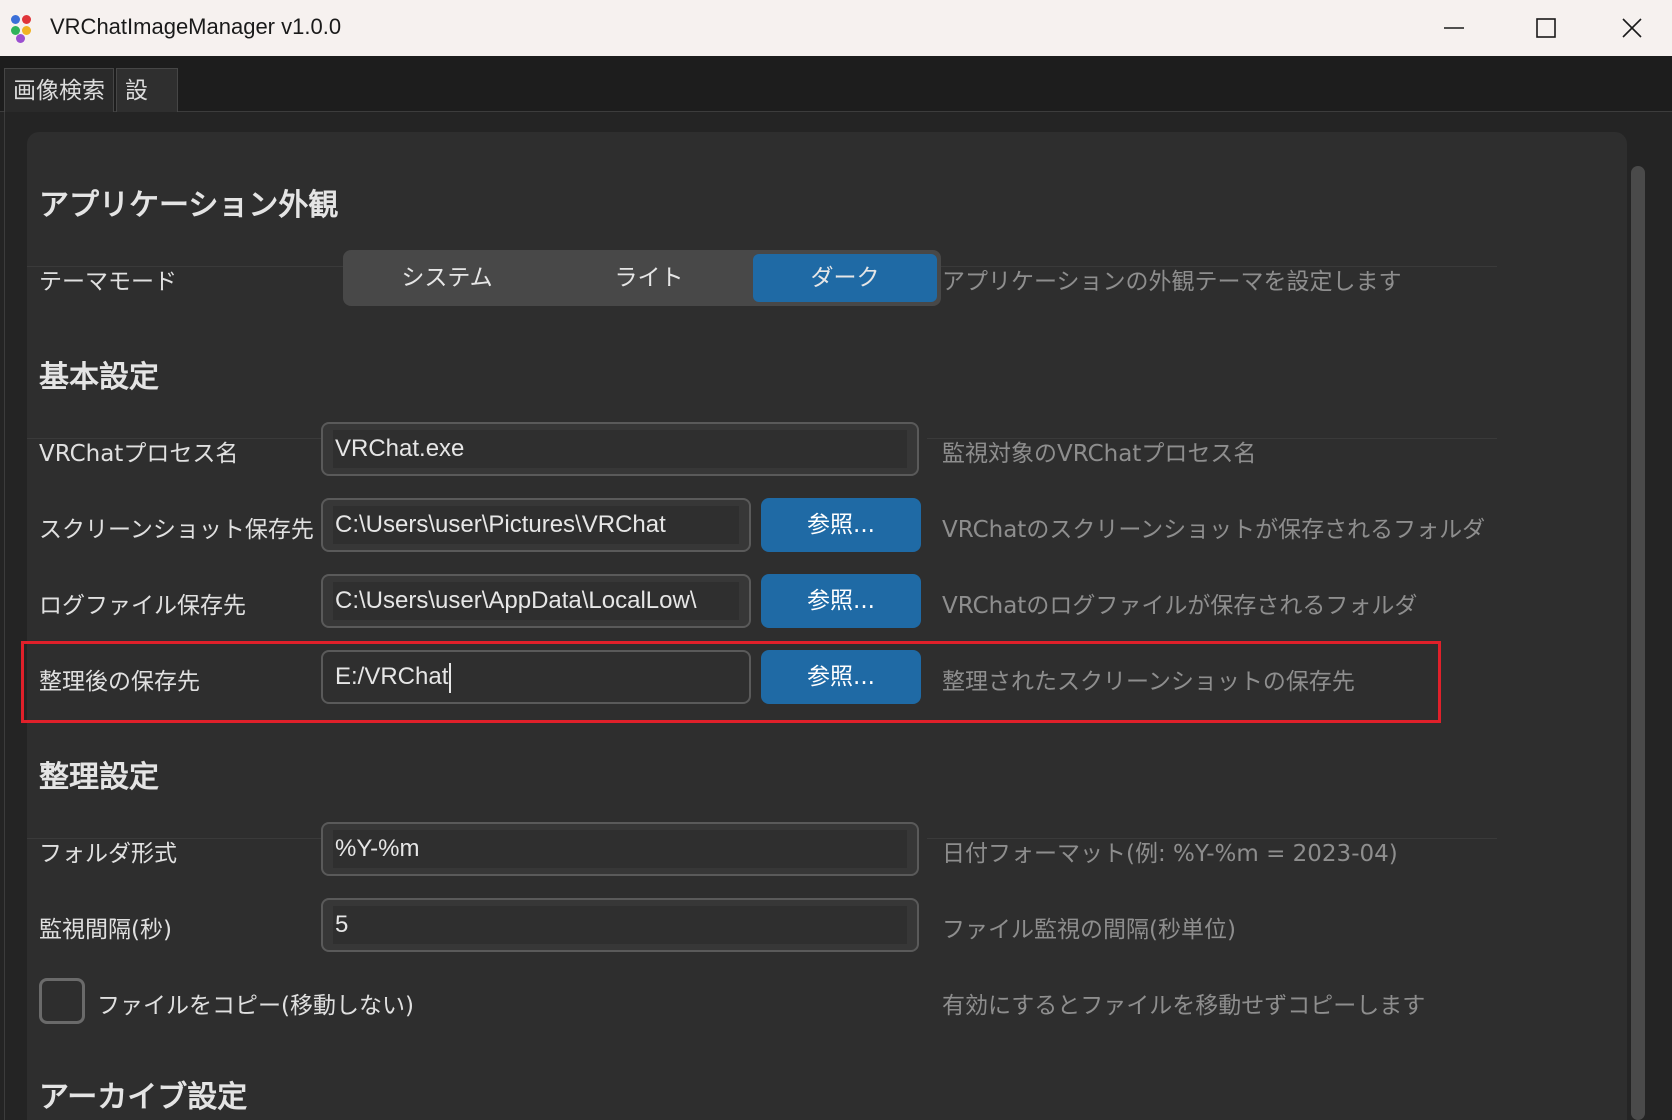 The width and height of the screenshot is (1672, 1120). I want to click on theme-mode-selector: システム ライト ダーク, so click(642, 278).